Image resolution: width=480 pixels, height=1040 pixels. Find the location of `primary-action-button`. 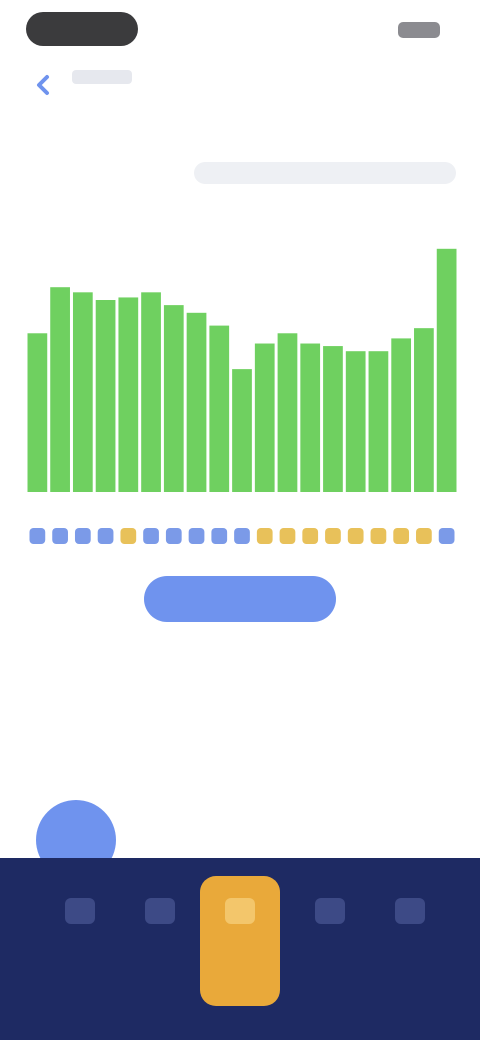

primary-action-button is located at coordinates (240, 599).